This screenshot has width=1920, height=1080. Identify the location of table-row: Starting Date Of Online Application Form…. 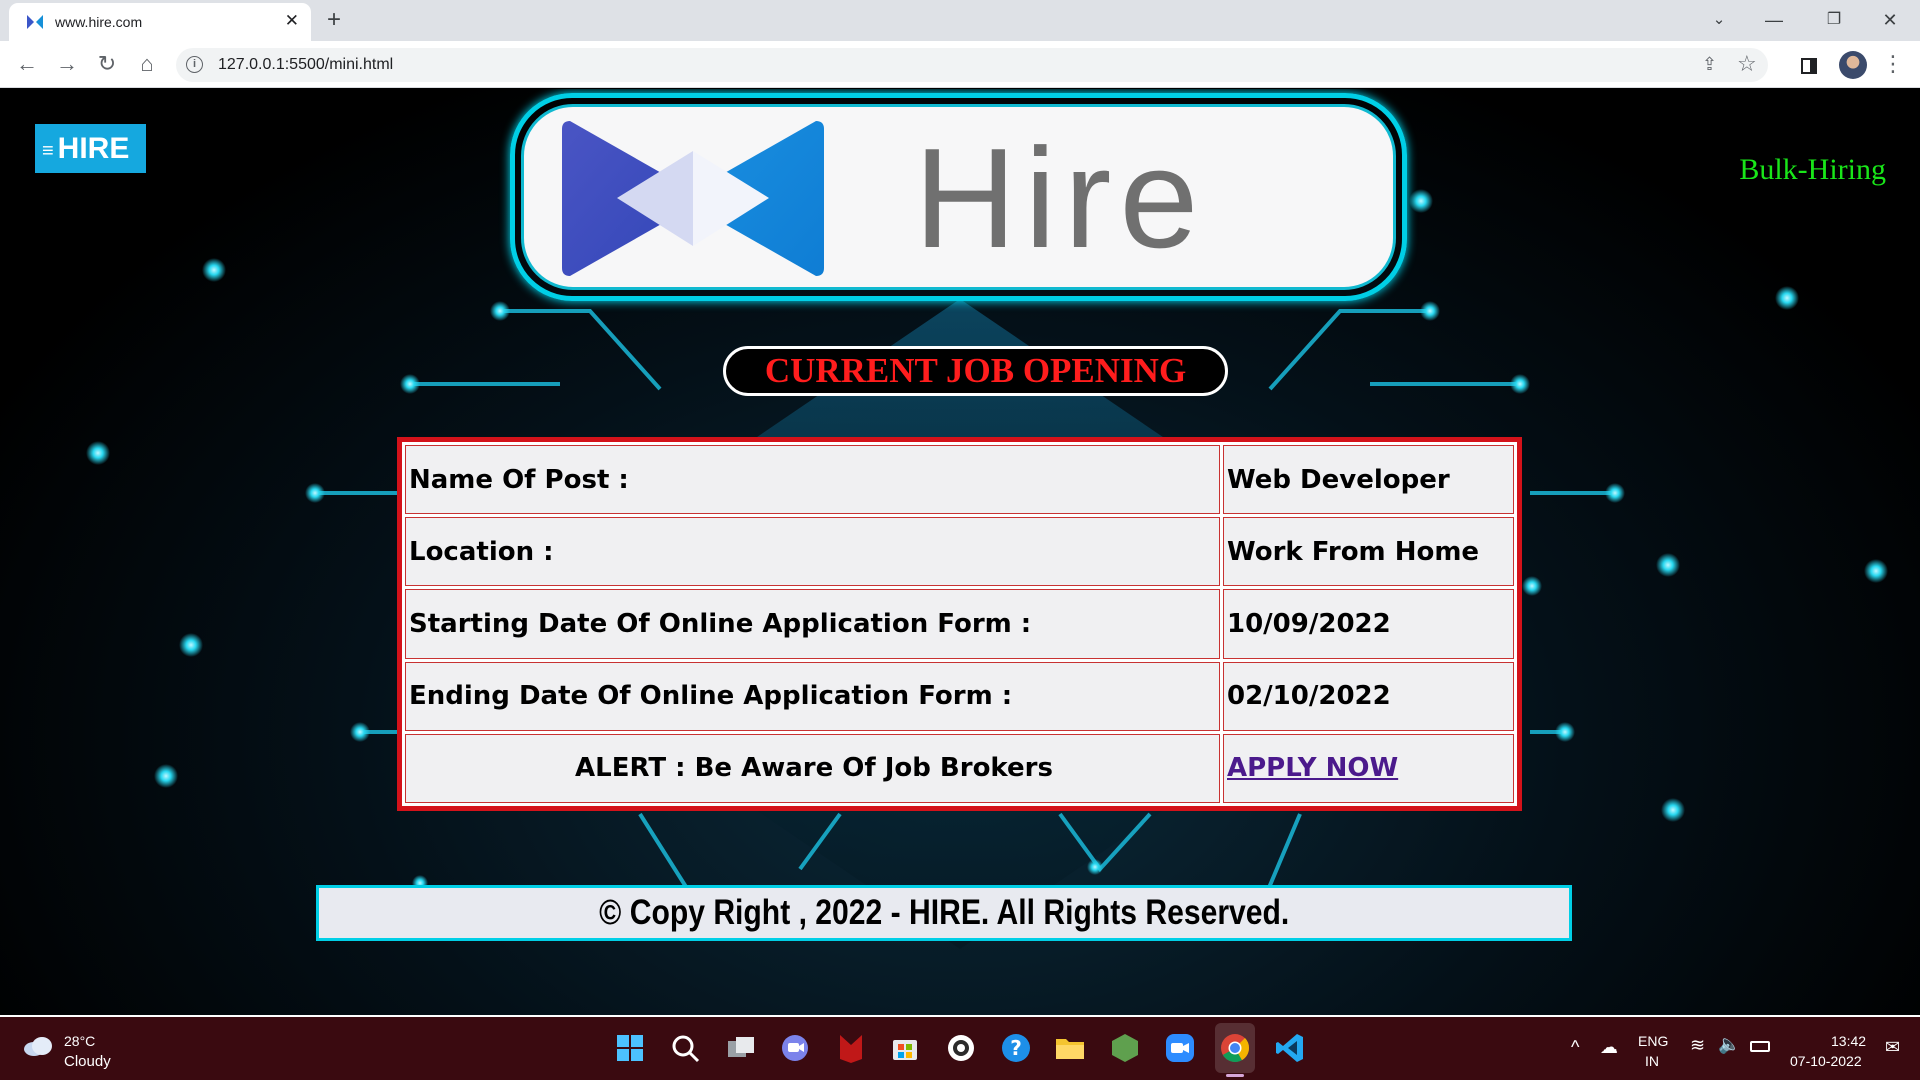
(959, 624).